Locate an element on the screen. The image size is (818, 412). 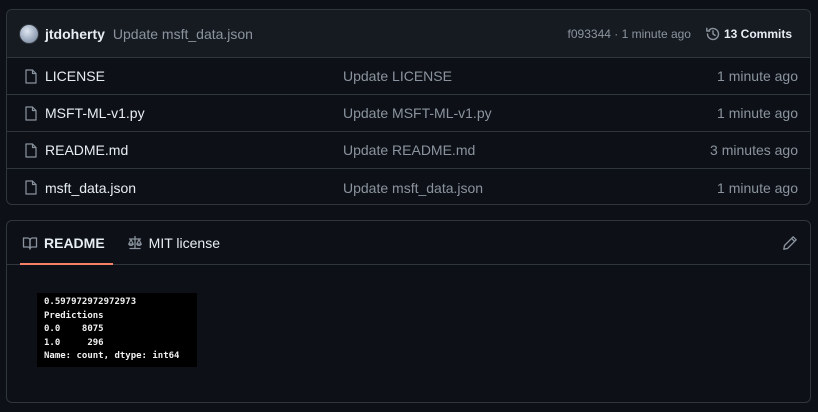
commit-hash-and-time: f093344 · 1 minute ago is located at coordinates (629, 34).